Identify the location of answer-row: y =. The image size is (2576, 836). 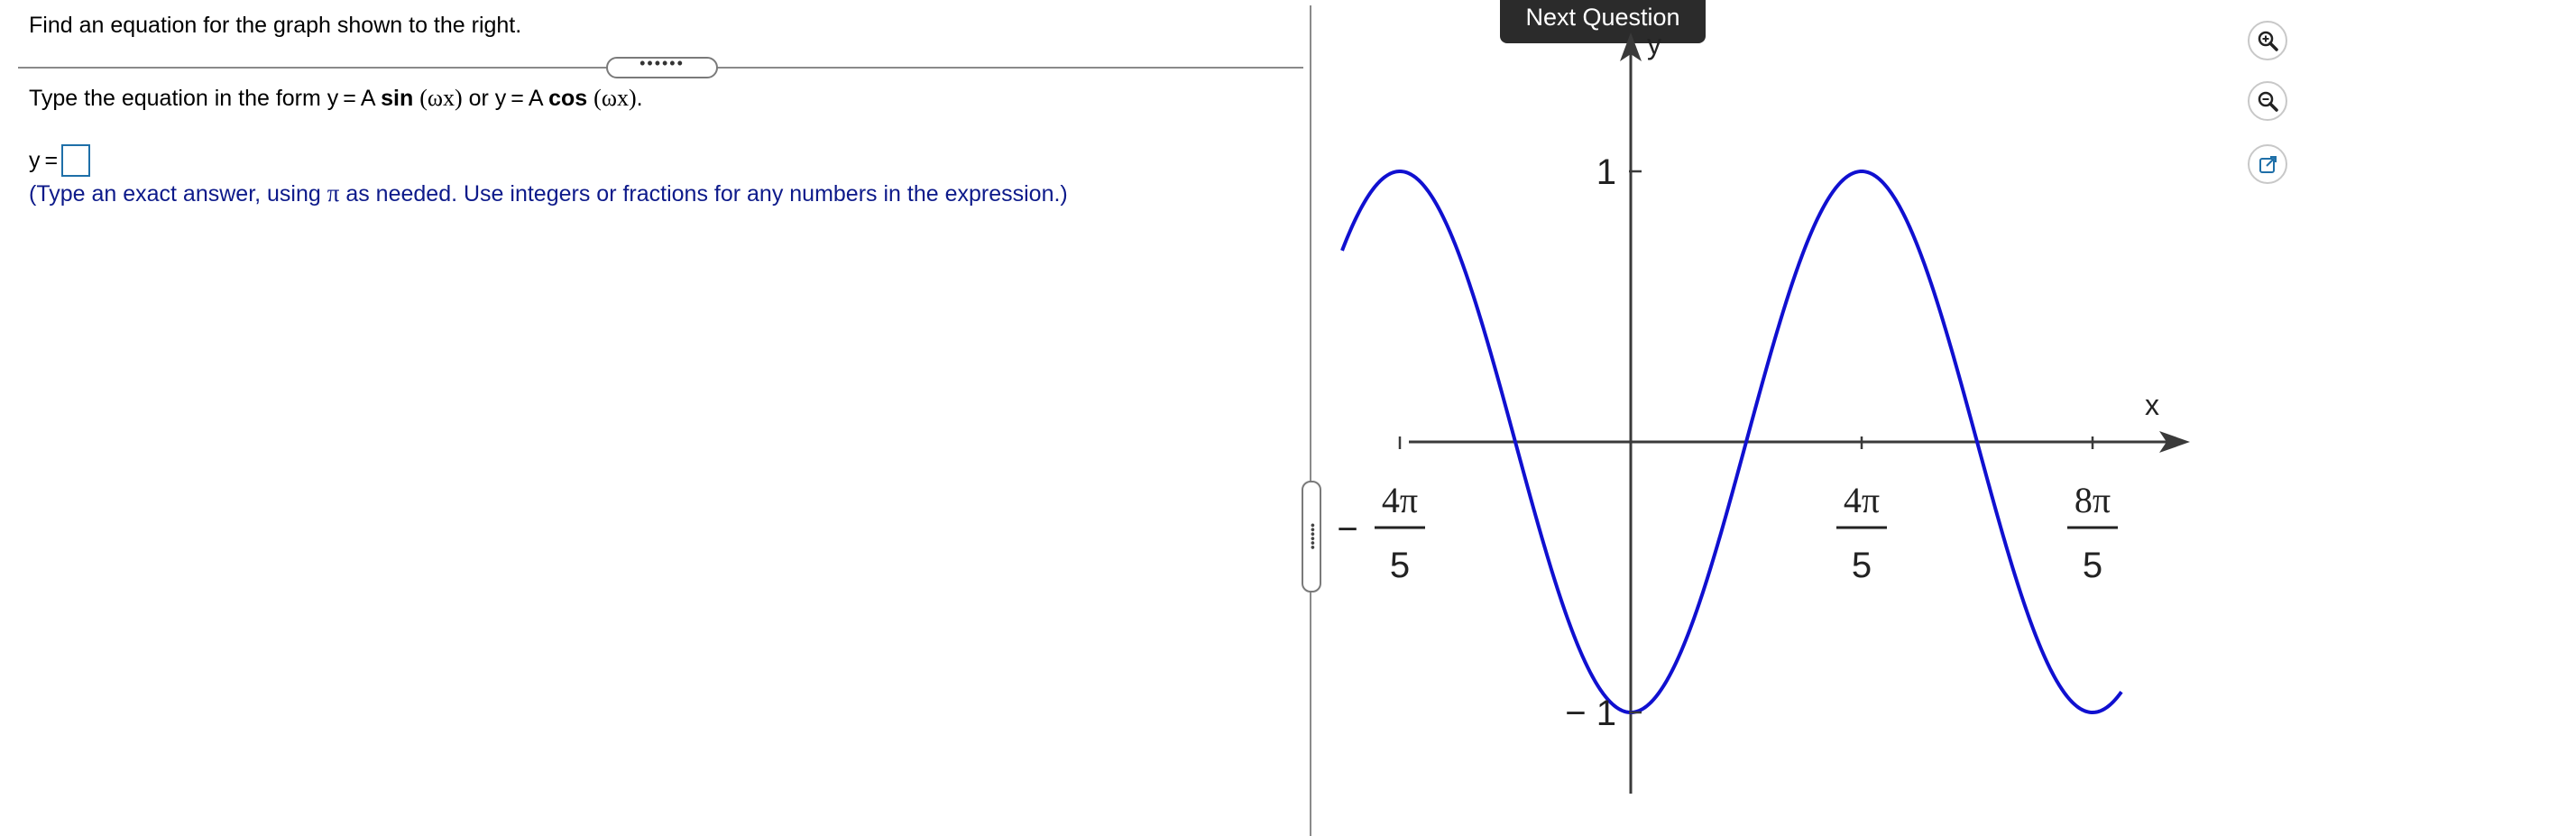
(60, 160).